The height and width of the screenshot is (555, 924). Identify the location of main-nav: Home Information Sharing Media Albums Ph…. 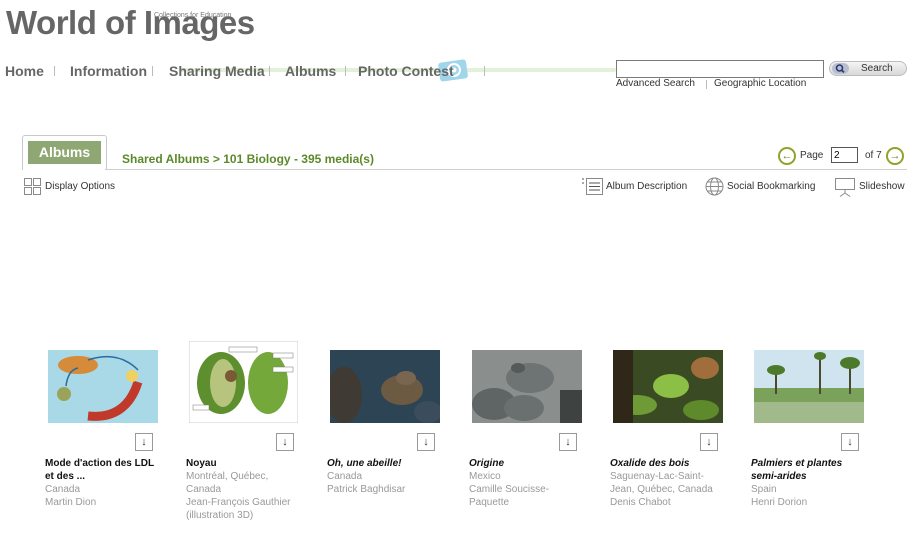
(308, 70).